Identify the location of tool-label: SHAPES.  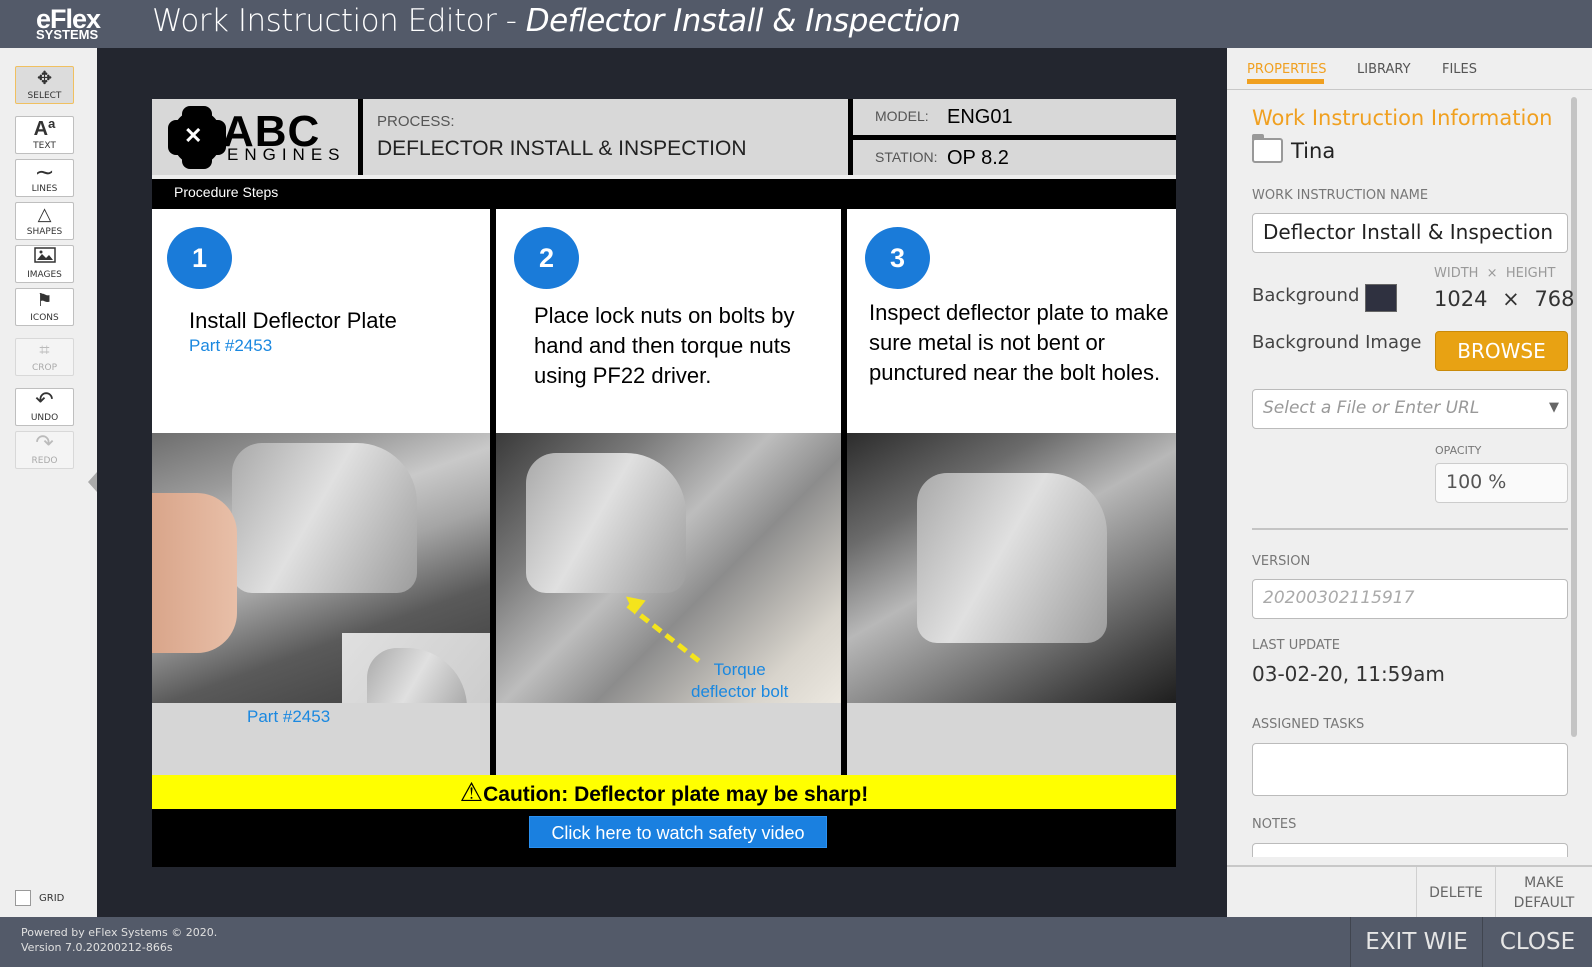
(44, 232).